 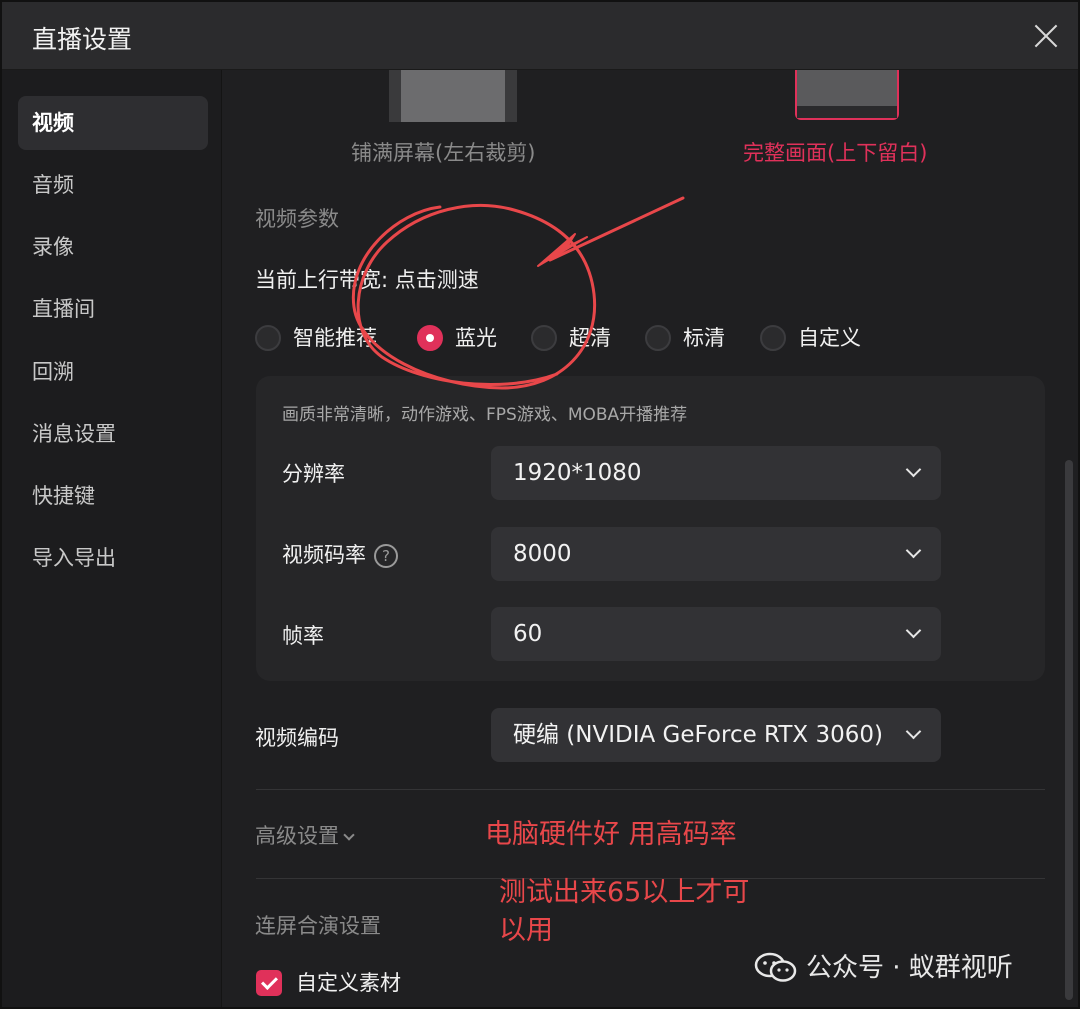 I want to click on bandwidth-label: 当前上行带宽:, so click(x=322, y=280).